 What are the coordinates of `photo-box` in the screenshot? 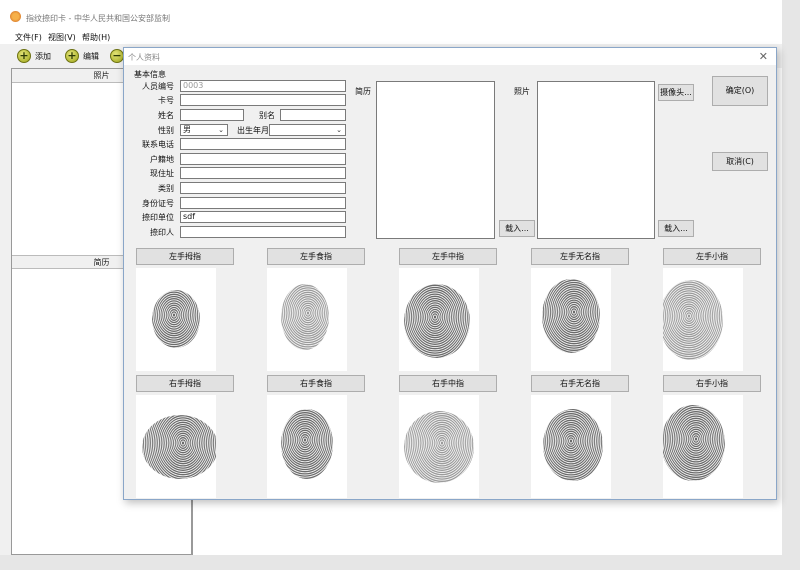 It's located at (596, 160).